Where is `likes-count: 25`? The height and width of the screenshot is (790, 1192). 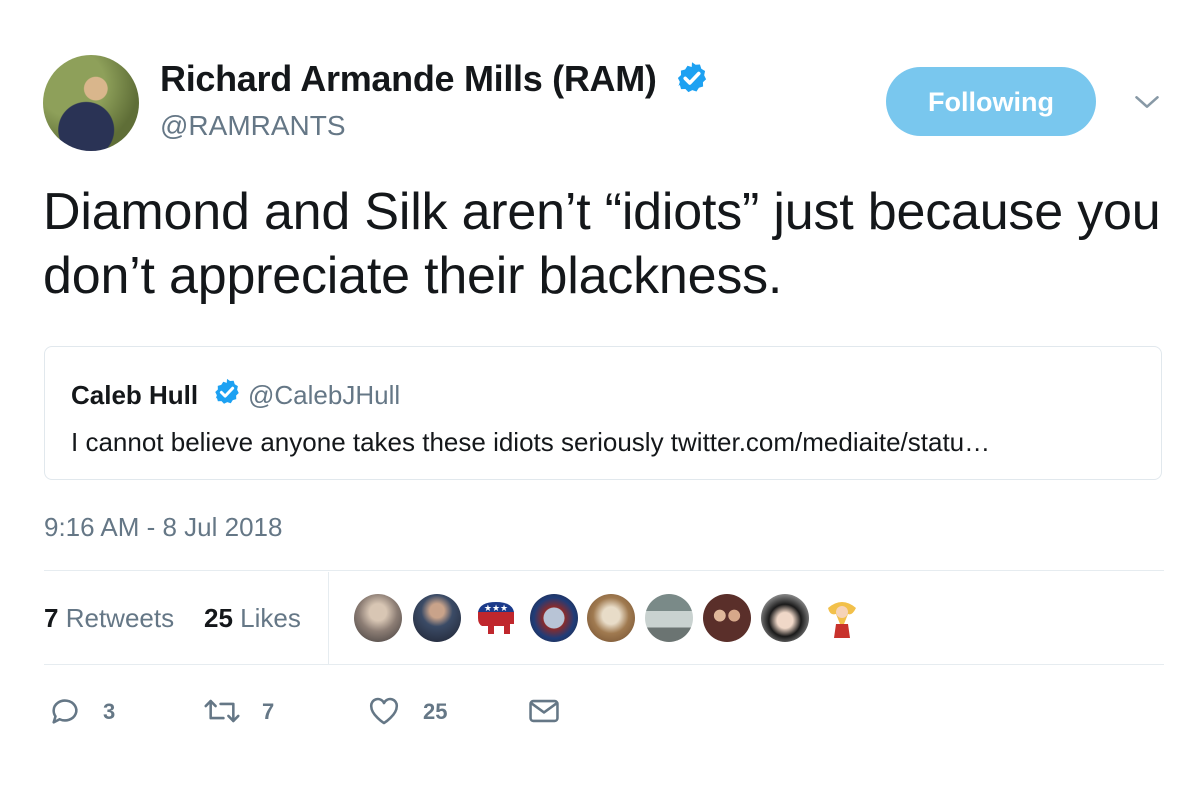 likes-count: 25 is located at coordinates (218, 618).